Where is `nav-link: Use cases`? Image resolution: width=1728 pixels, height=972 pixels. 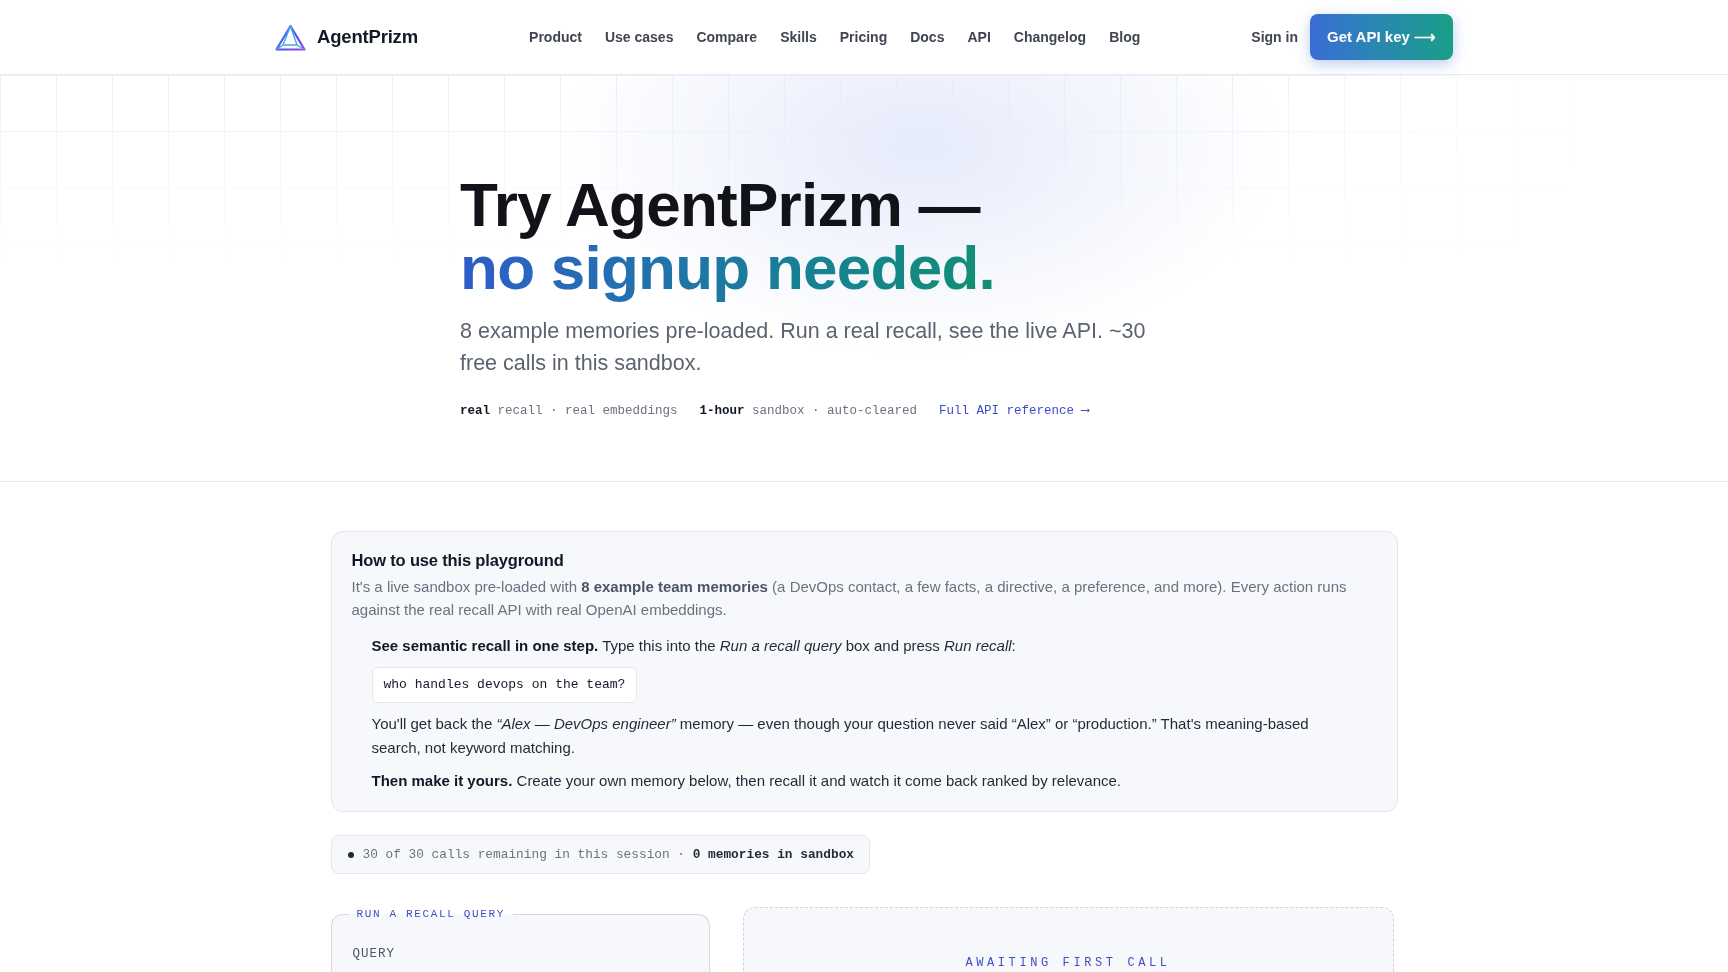
nav-link: Use cases is located at coordinates (639, 37).